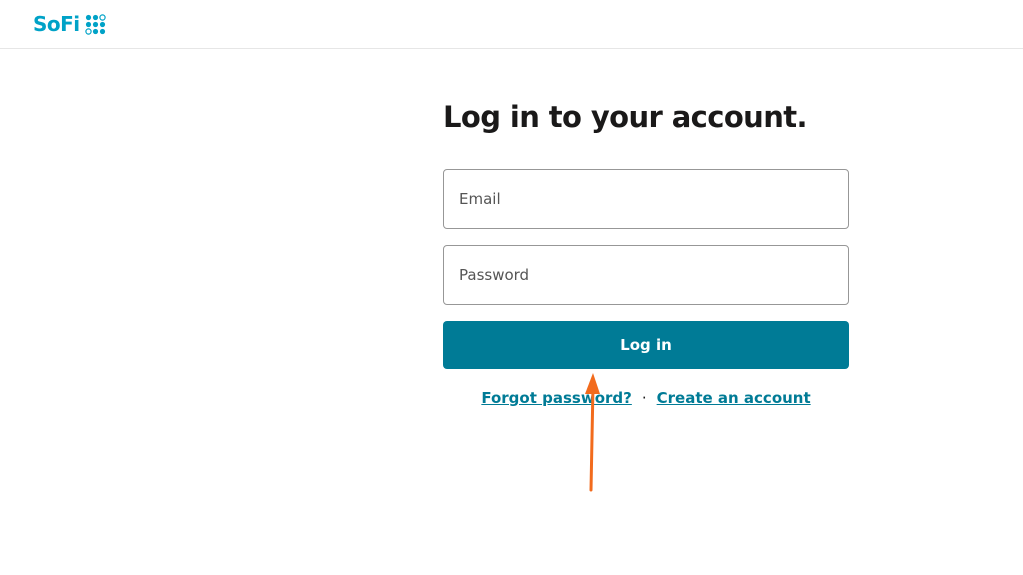 This screenshot has width=1023, height=575. What do you see at coordinates (646, 275) in the screenshot?
I see `password-field` at bounding box center [646, 275].